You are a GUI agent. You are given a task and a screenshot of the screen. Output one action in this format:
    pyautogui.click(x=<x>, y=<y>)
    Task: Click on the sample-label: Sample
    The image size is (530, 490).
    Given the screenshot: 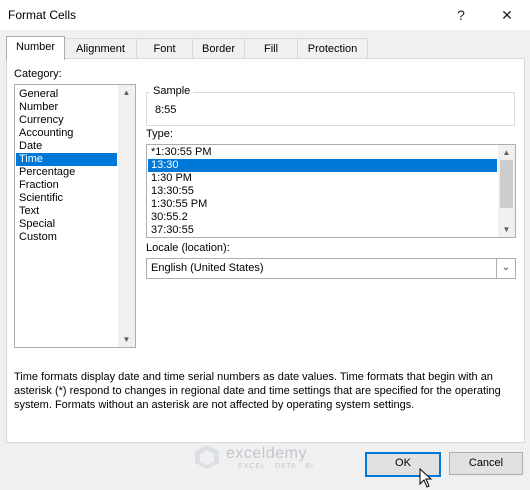 What is the action you would take?
    pyautogui.click(x=172, y=91)
    